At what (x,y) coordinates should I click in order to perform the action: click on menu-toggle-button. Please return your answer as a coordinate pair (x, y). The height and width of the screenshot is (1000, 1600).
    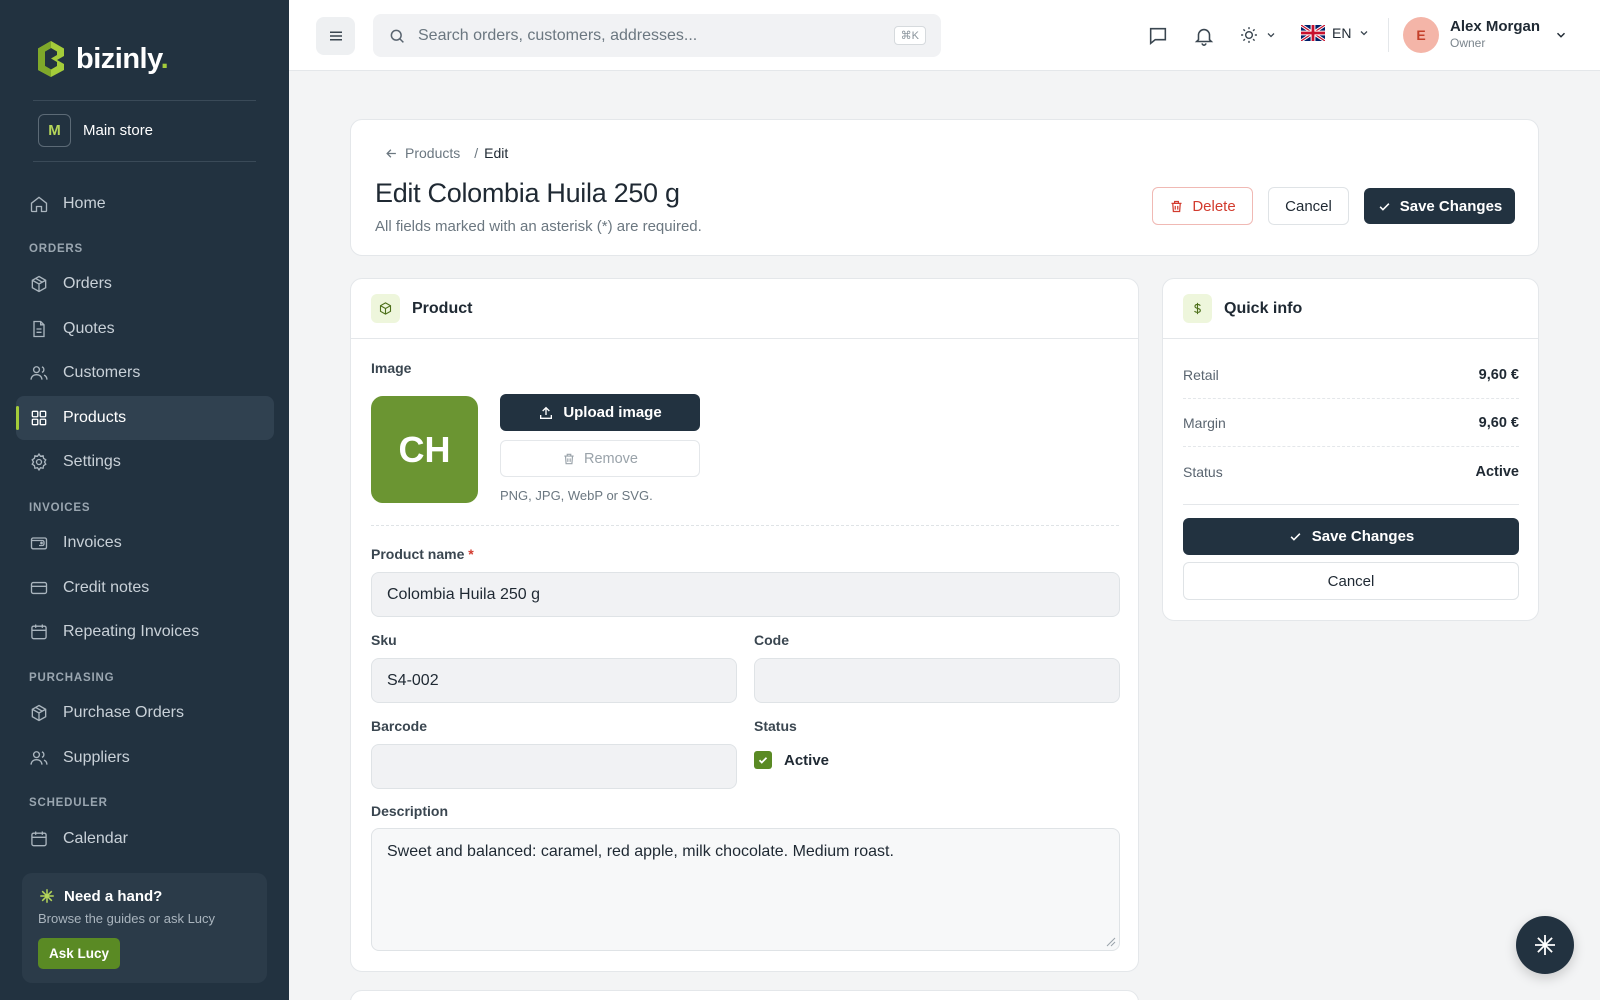
    Looking at the image, I should click on (335, 36).